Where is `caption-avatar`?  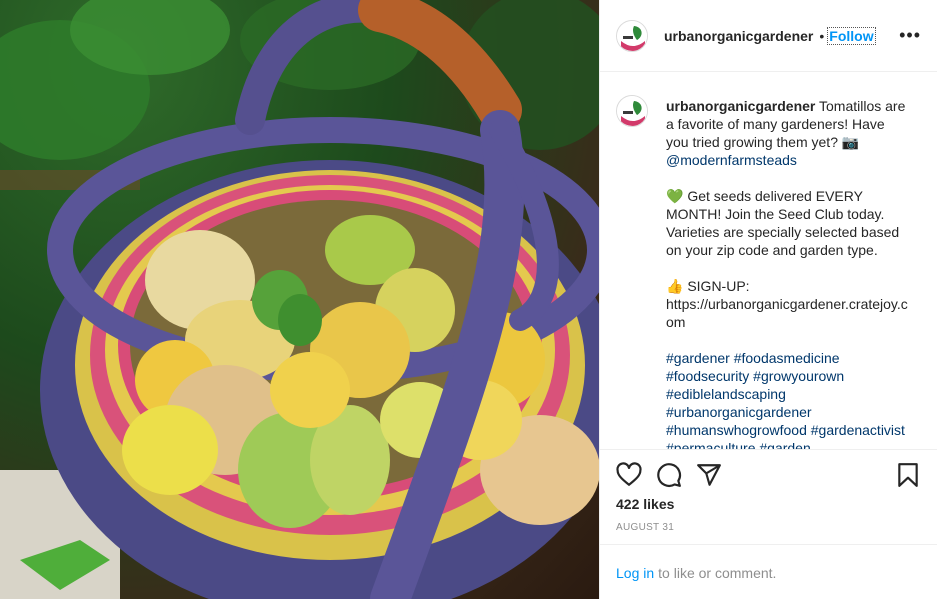
caption-avatar is located at coordinates (632, 111).